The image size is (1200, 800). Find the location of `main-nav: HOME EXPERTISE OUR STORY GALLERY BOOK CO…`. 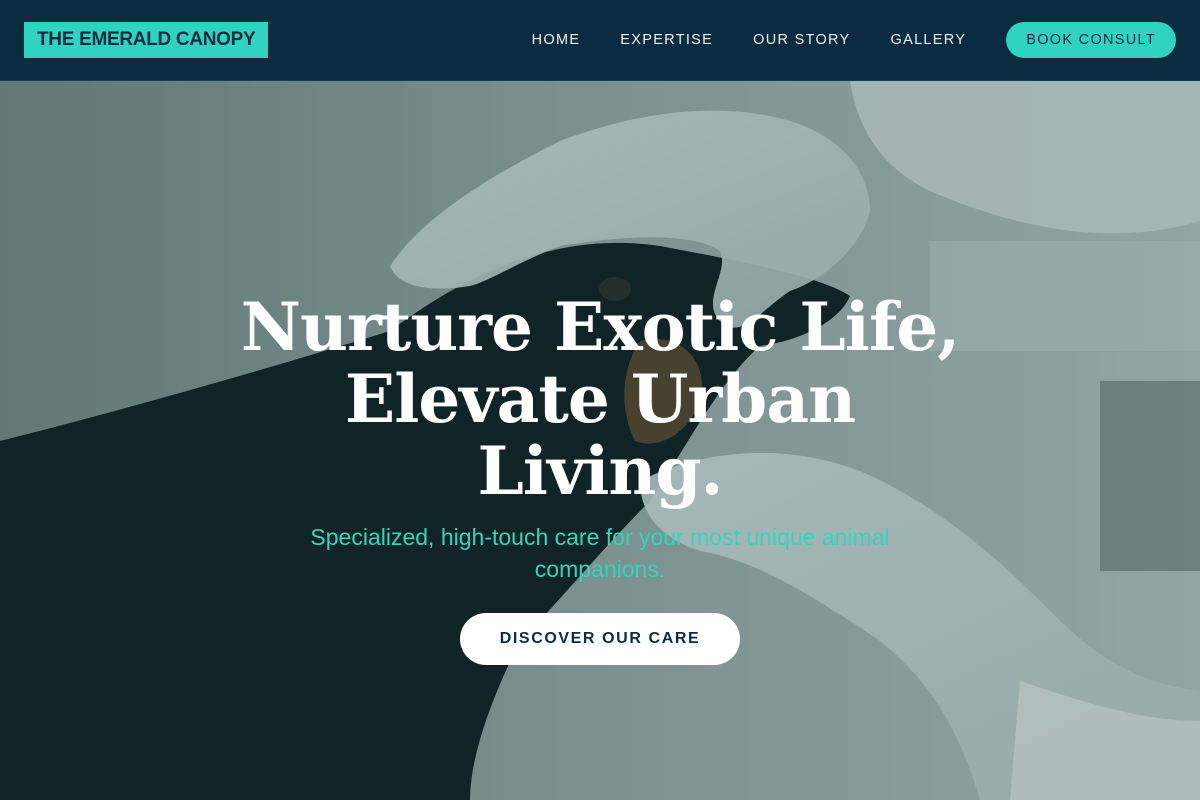

main-nav: HOME EXPERTISE OUR STORY GALLERY BOOK CO… is located at coordinates (854, 40).